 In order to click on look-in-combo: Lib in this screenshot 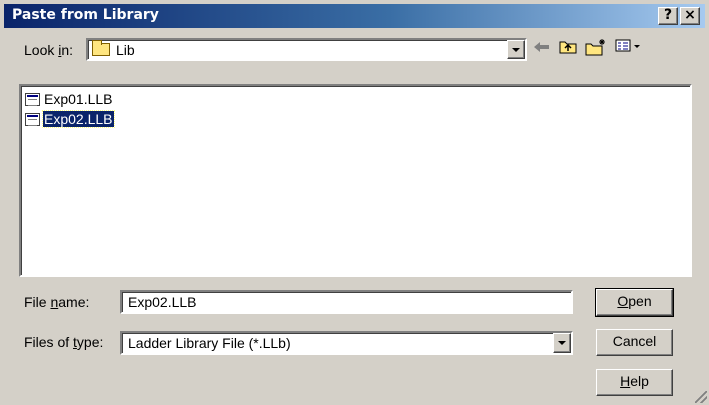, I will do `click(306, 49)`.